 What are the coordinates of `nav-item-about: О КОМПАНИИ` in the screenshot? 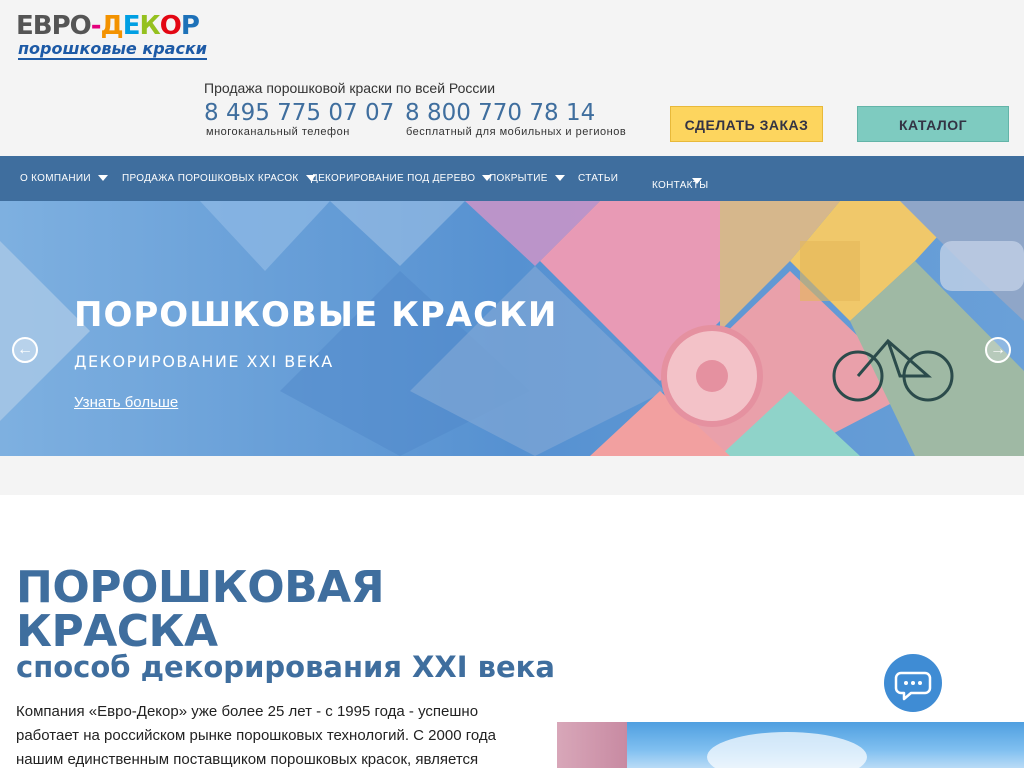 It's located at (64, 178).